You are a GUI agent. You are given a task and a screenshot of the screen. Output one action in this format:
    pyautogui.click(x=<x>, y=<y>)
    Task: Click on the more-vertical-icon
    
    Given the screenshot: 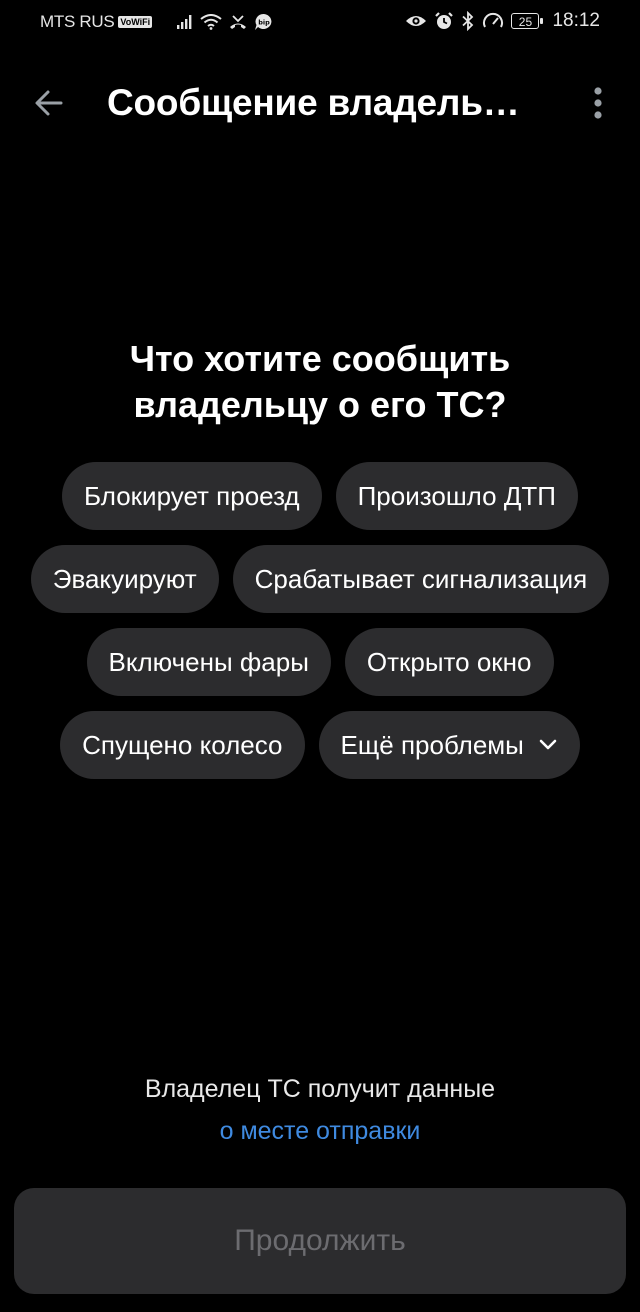 What is the action you would take?
    pyautogui.click(x=598, y=103)
    